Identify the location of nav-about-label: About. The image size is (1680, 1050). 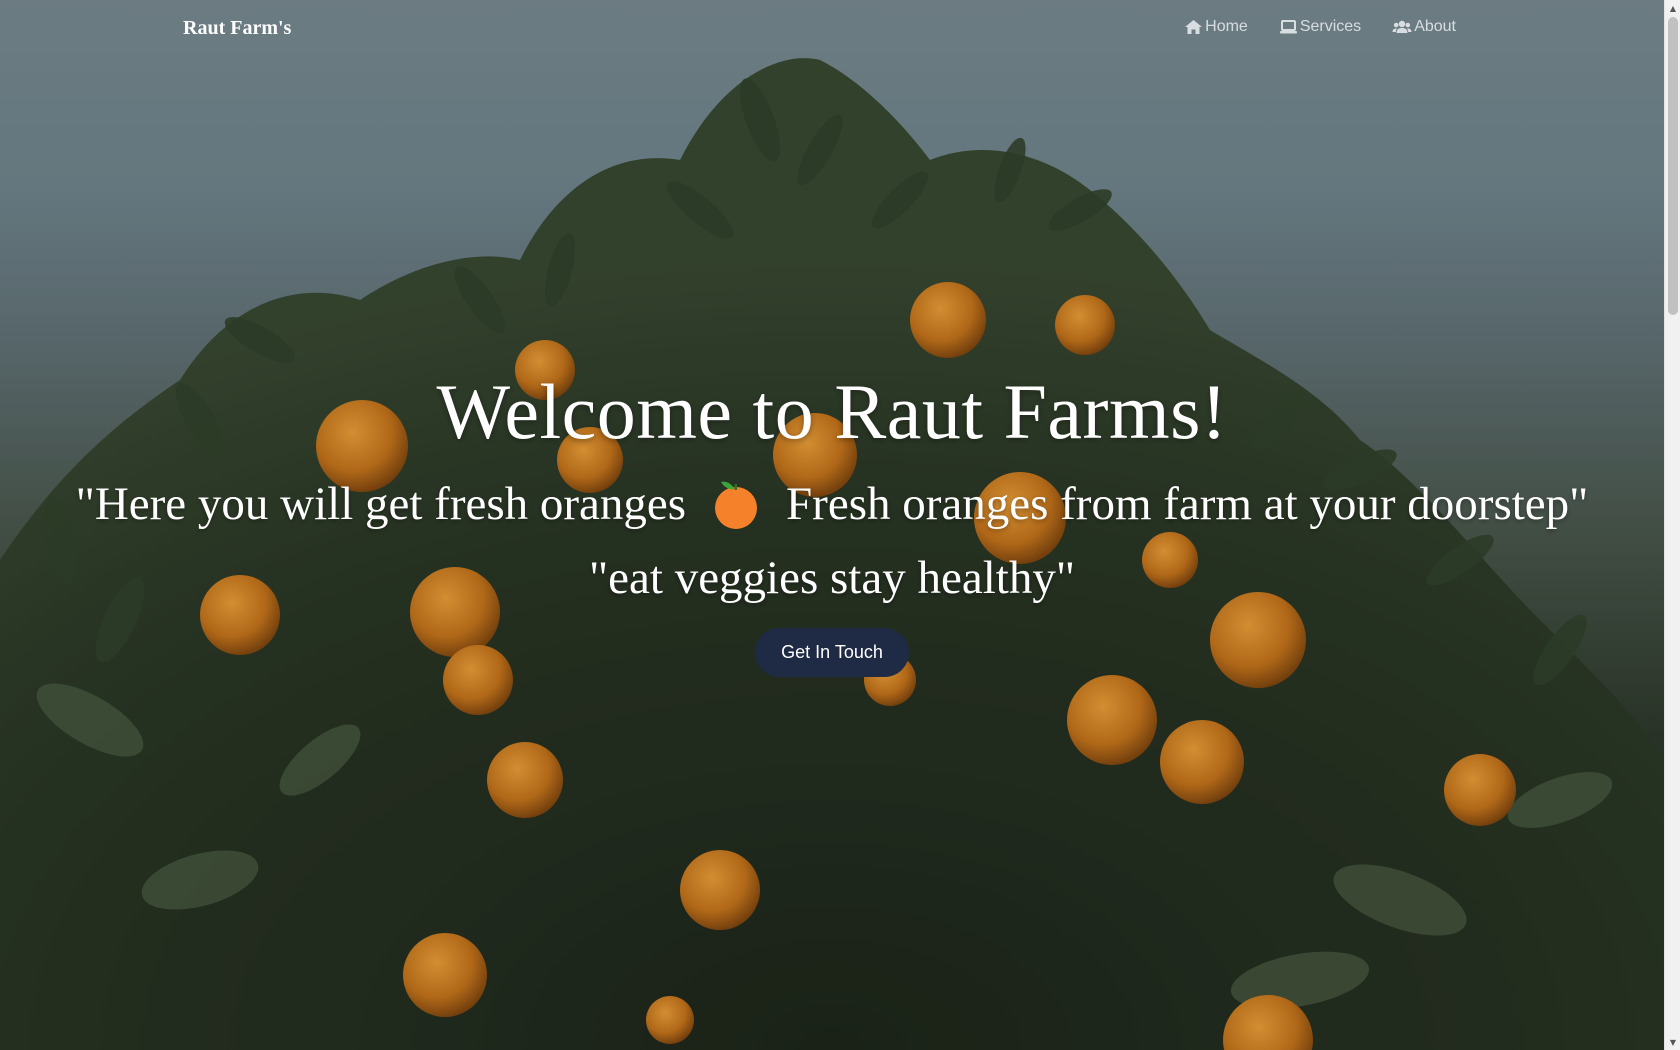
(1435, 26).